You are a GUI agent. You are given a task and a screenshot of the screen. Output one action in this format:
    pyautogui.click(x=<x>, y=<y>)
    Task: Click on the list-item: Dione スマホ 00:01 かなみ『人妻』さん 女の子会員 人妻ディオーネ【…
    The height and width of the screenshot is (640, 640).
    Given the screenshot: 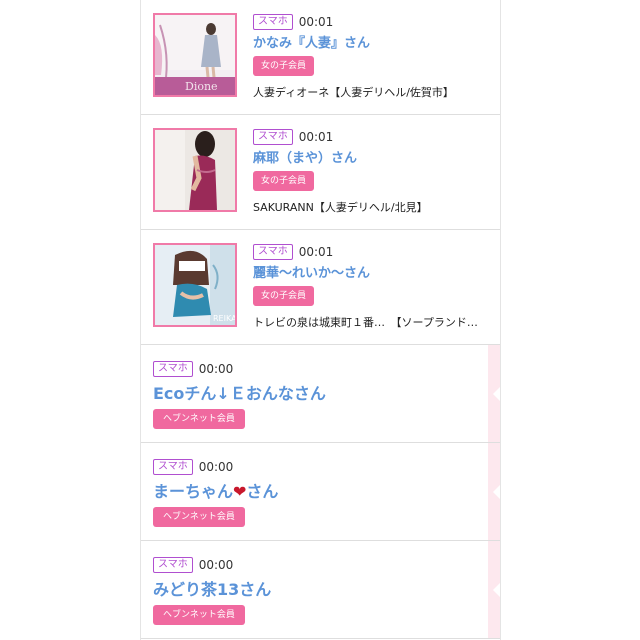 What is the action you would take?
    pyautogui.click(x=320, y=57)
    